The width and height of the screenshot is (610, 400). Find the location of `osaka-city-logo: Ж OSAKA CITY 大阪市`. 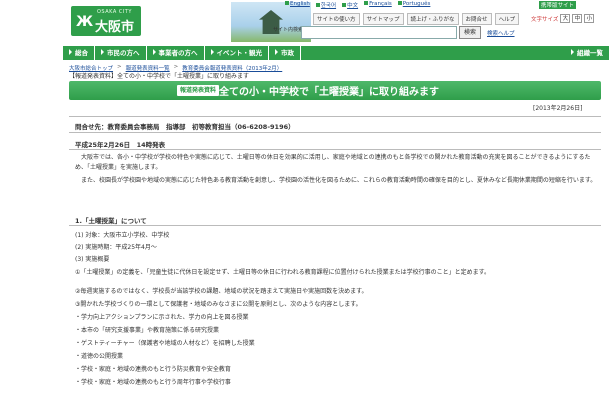

osaka-city-logo: Ж OSAKA CITY 大阪市 is located at coordinates (106, 21).